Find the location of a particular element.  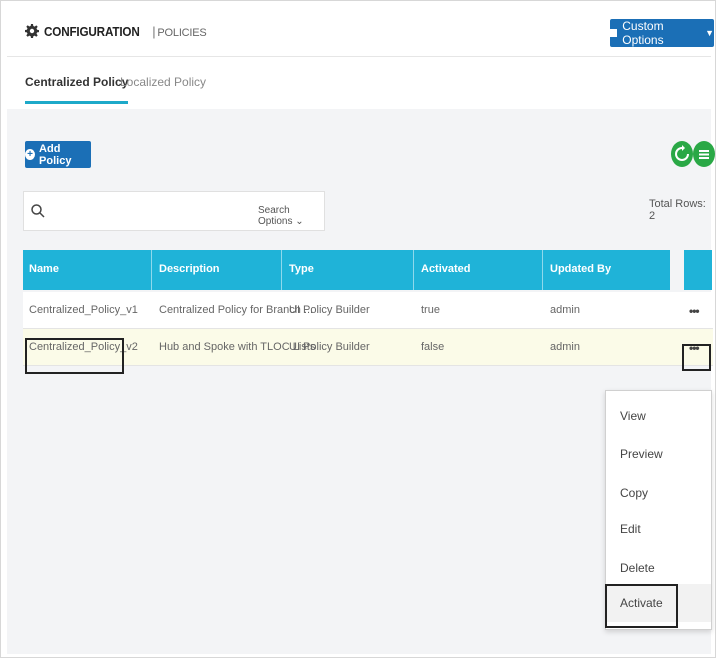

search-bar: Search Options ⌄ is located at coordinates (174, 211).